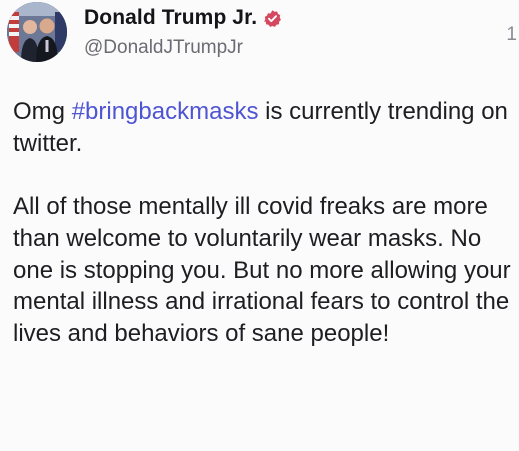 The image size is (519, 451). Describe the element at coordinates (272, 18) in the screenshot. I see `verified-badge-icon` at that location.